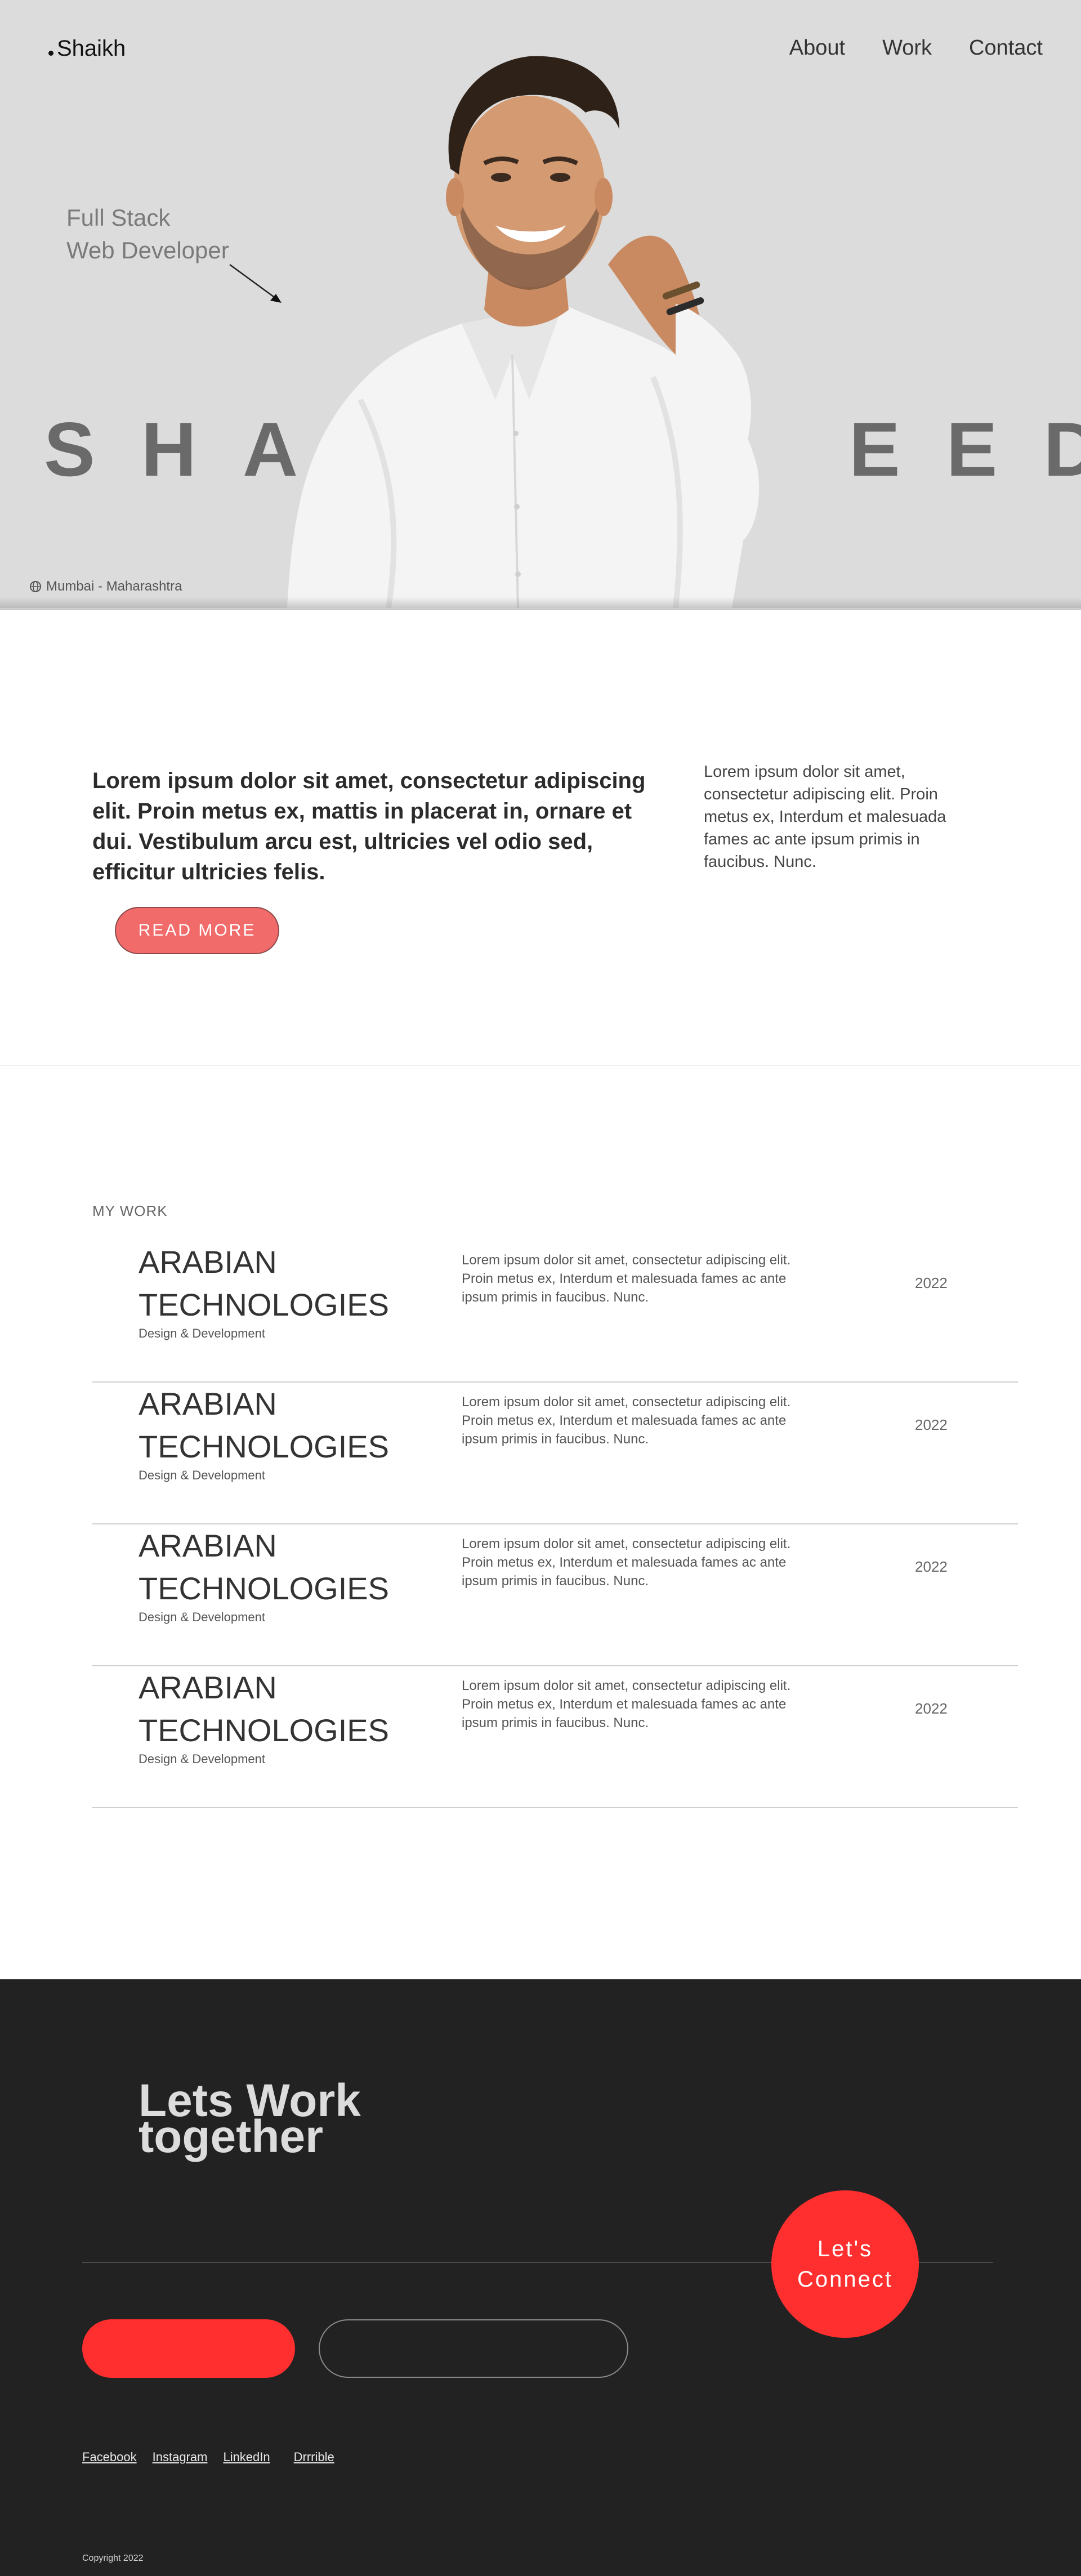 Image resolution: width=1081 pixels, height=2576 pixels. I want to click on social-link-facebook: Facebook, so click(109, 2457).